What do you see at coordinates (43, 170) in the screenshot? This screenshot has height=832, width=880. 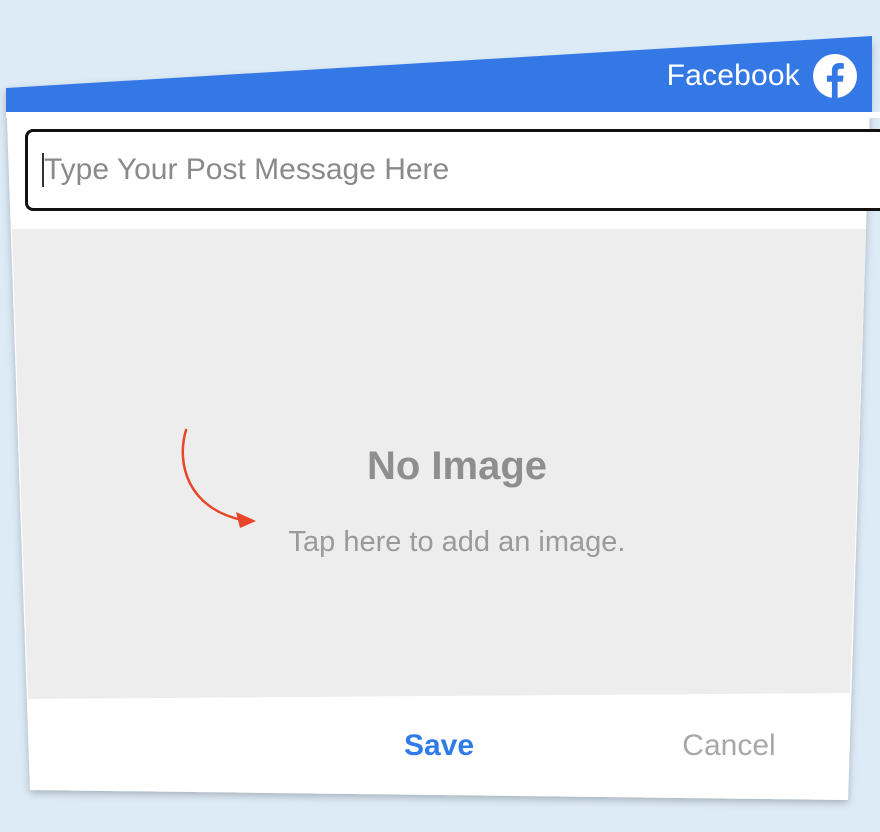 I see `text-cursor` at bounding box center [43, 170].